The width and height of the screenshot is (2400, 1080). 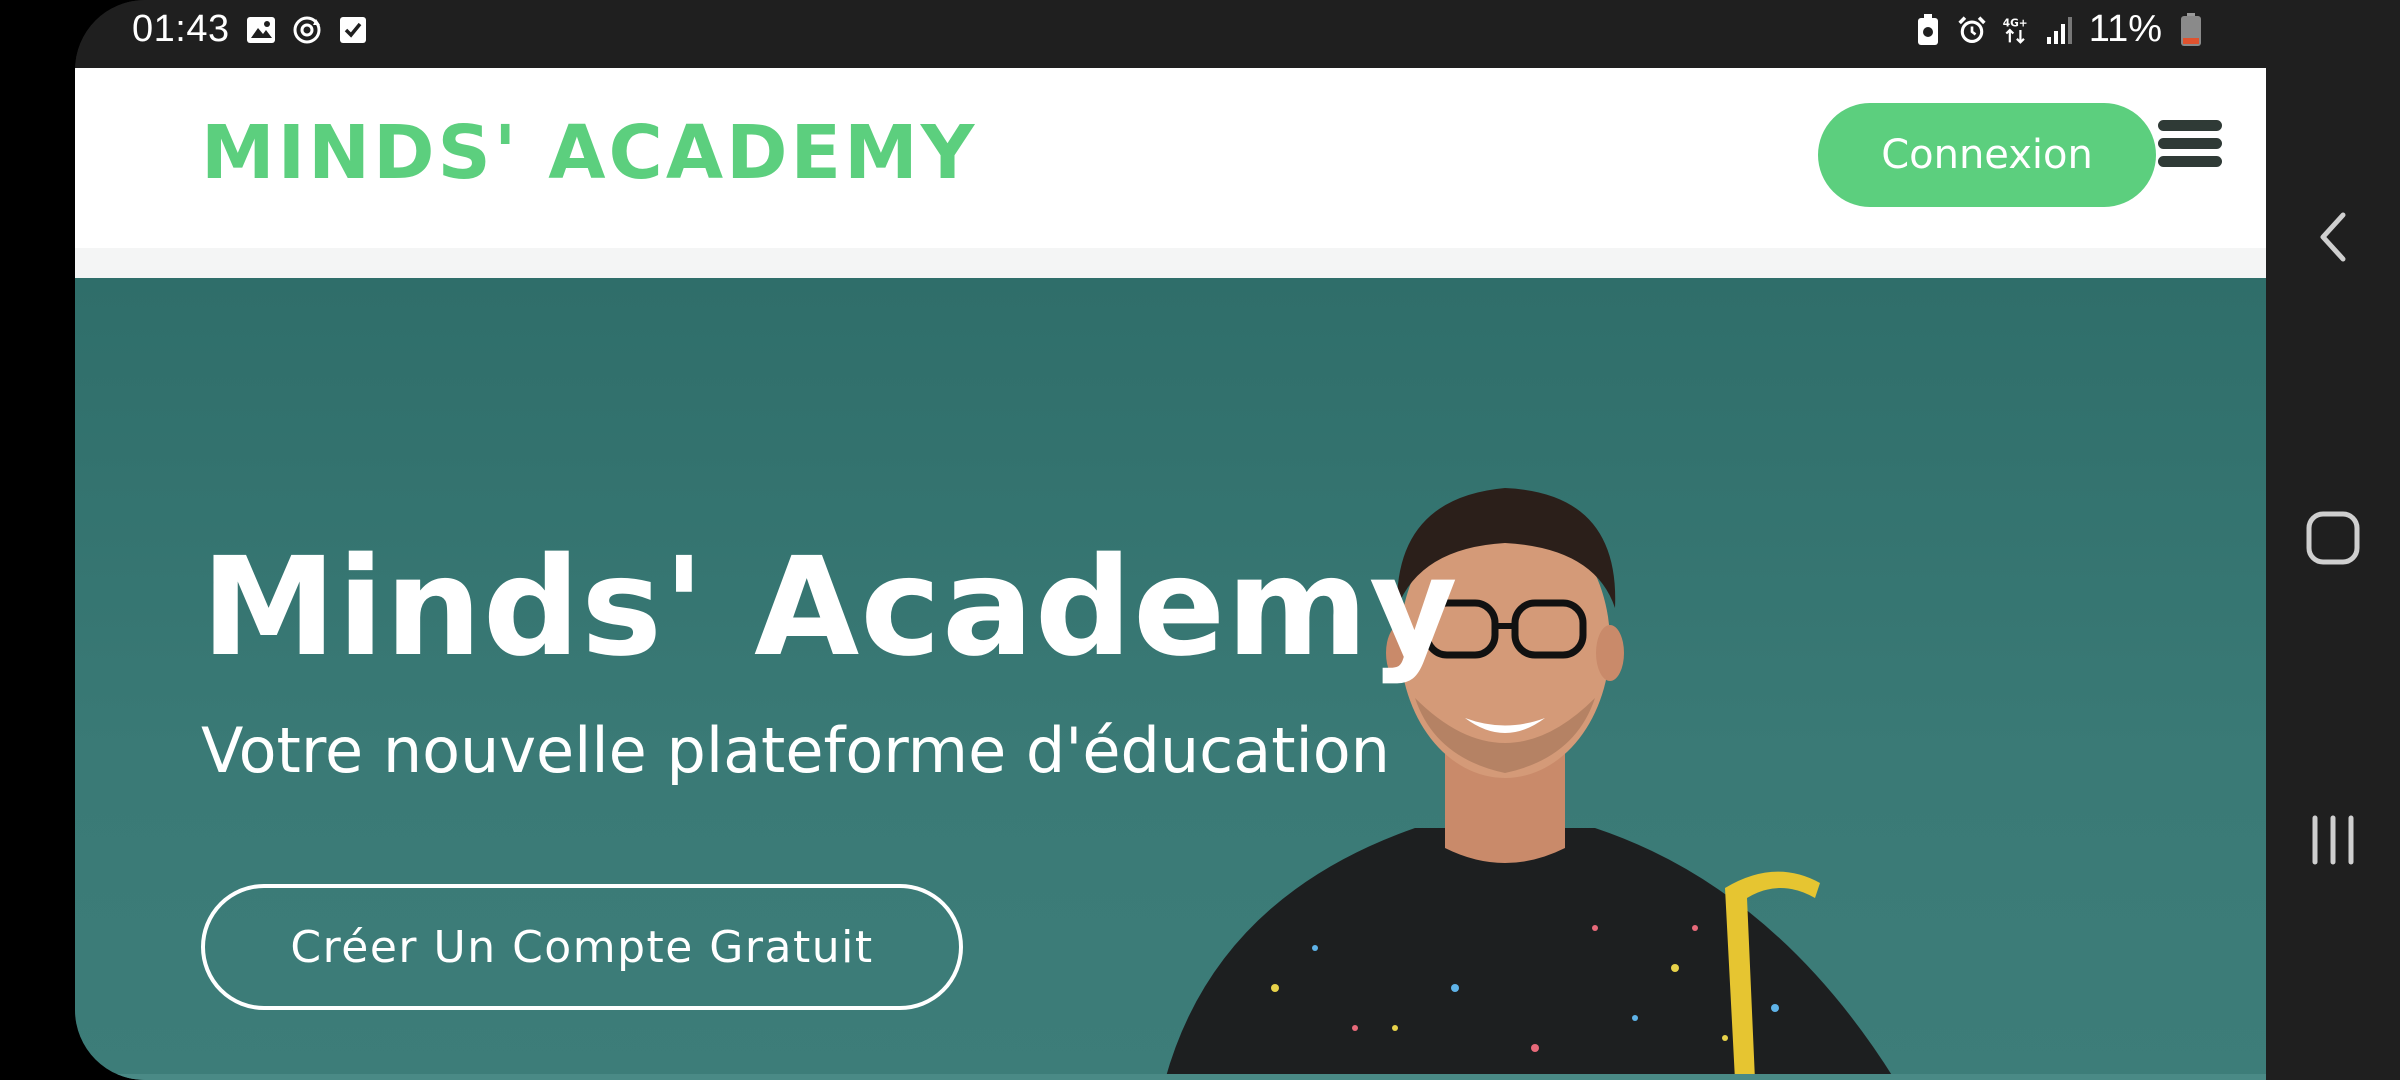 I want to click on login-button: Connexion, so click(x=1987, y=155).